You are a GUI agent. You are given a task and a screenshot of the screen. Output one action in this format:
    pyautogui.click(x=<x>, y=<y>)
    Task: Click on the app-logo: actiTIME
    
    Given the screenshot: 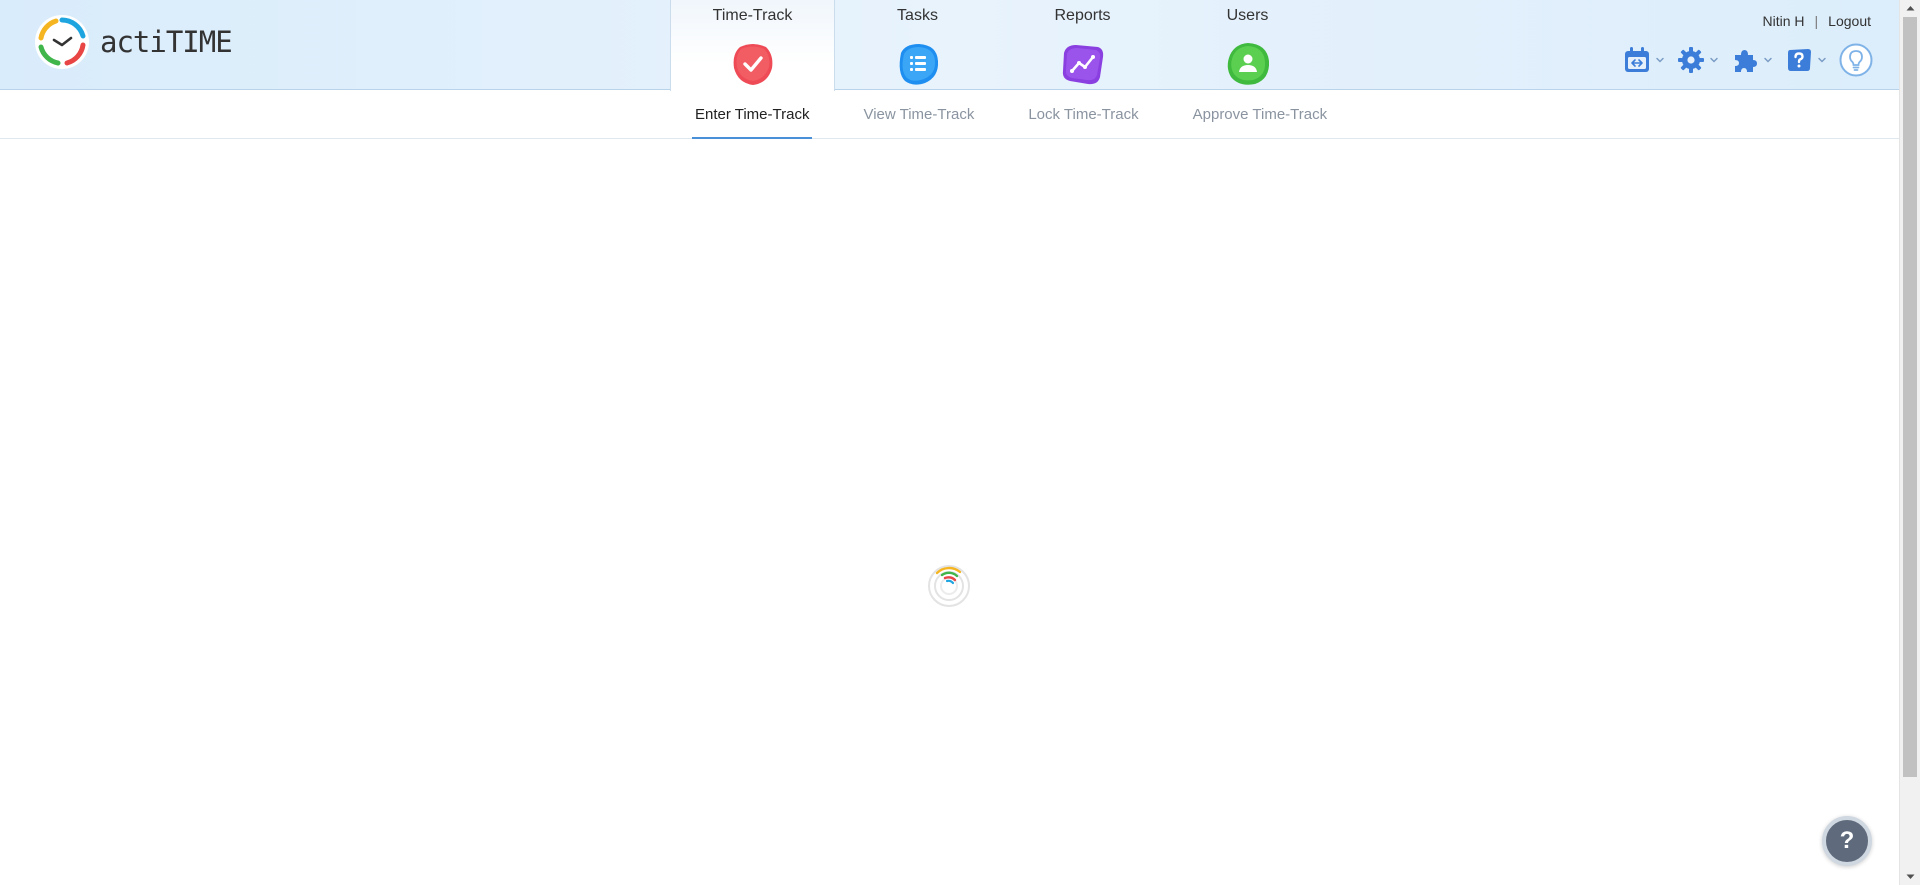 What is the action you would take?
    pyautogui.click(x=133, y=42)
    